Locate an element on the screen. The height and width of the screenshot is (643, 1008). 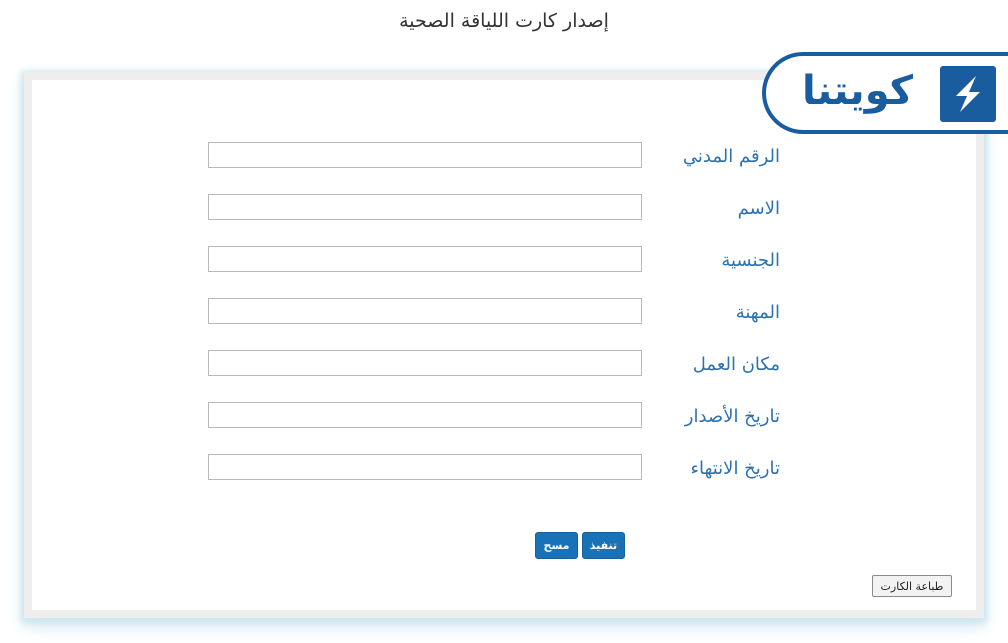
form-row-workplace: مكان العمل is located at coordinates (504, 365).